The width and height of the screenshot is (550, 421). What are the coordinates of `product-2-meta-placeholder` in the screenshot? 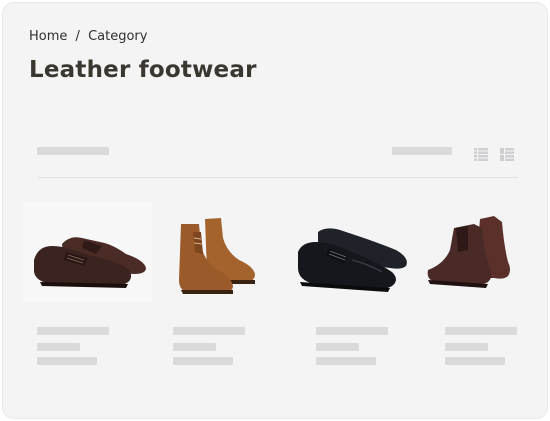 It's located at (194, 347).